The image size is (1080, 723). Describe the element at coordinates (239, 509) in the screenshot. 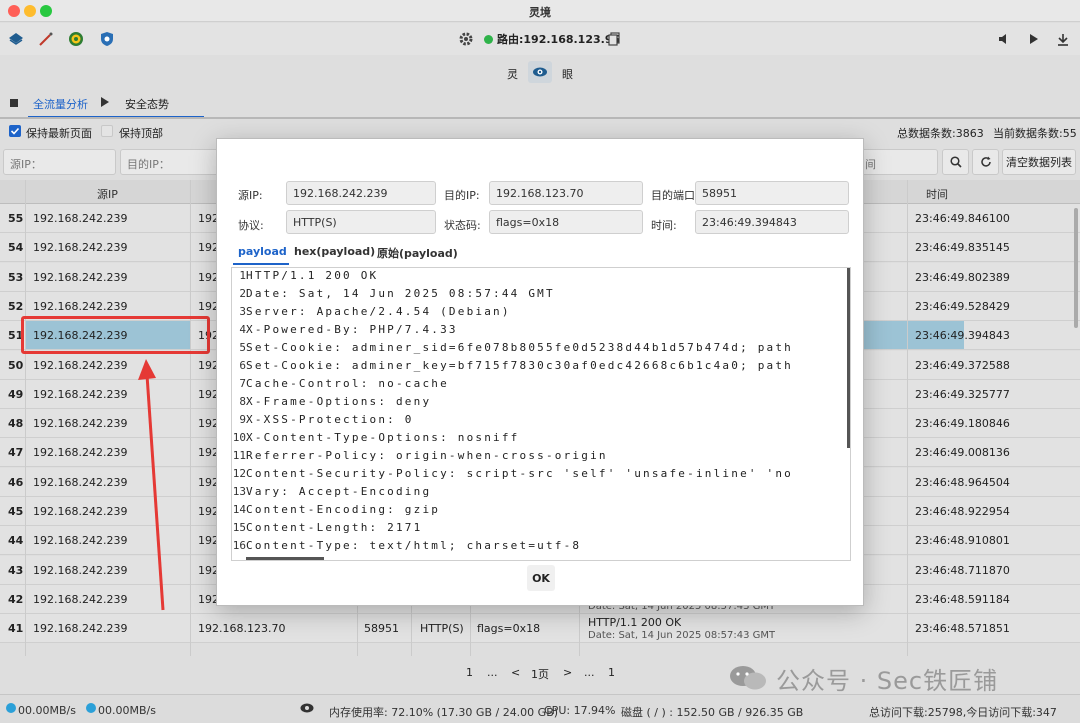

I see `line-number: 14` at that location.